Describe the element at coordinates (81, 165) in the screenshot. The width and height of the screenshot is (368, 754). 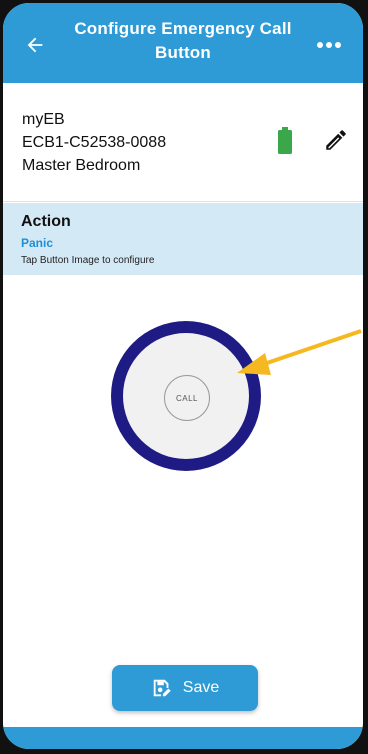
I see `device-location: Master Bedroom` at that location.